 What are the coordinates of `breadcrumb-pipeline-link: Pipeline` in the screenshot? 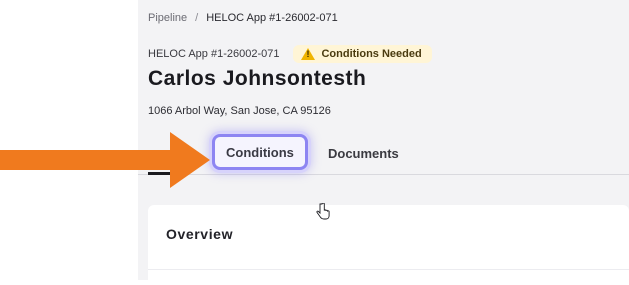 It's located at (167, 18).